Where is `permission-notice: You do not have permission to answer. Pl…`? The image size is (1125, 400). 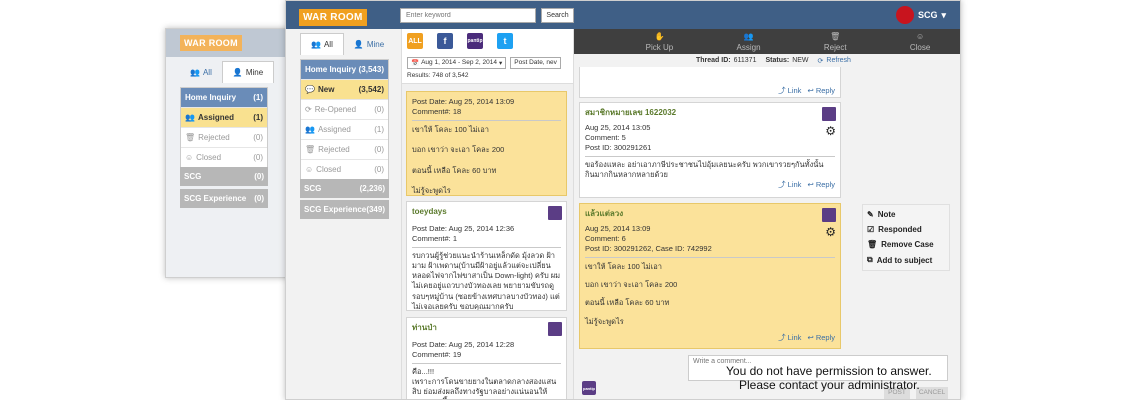
permission-notice: You do not have permission to answer. Pl… is located at coordinates (829, 378).